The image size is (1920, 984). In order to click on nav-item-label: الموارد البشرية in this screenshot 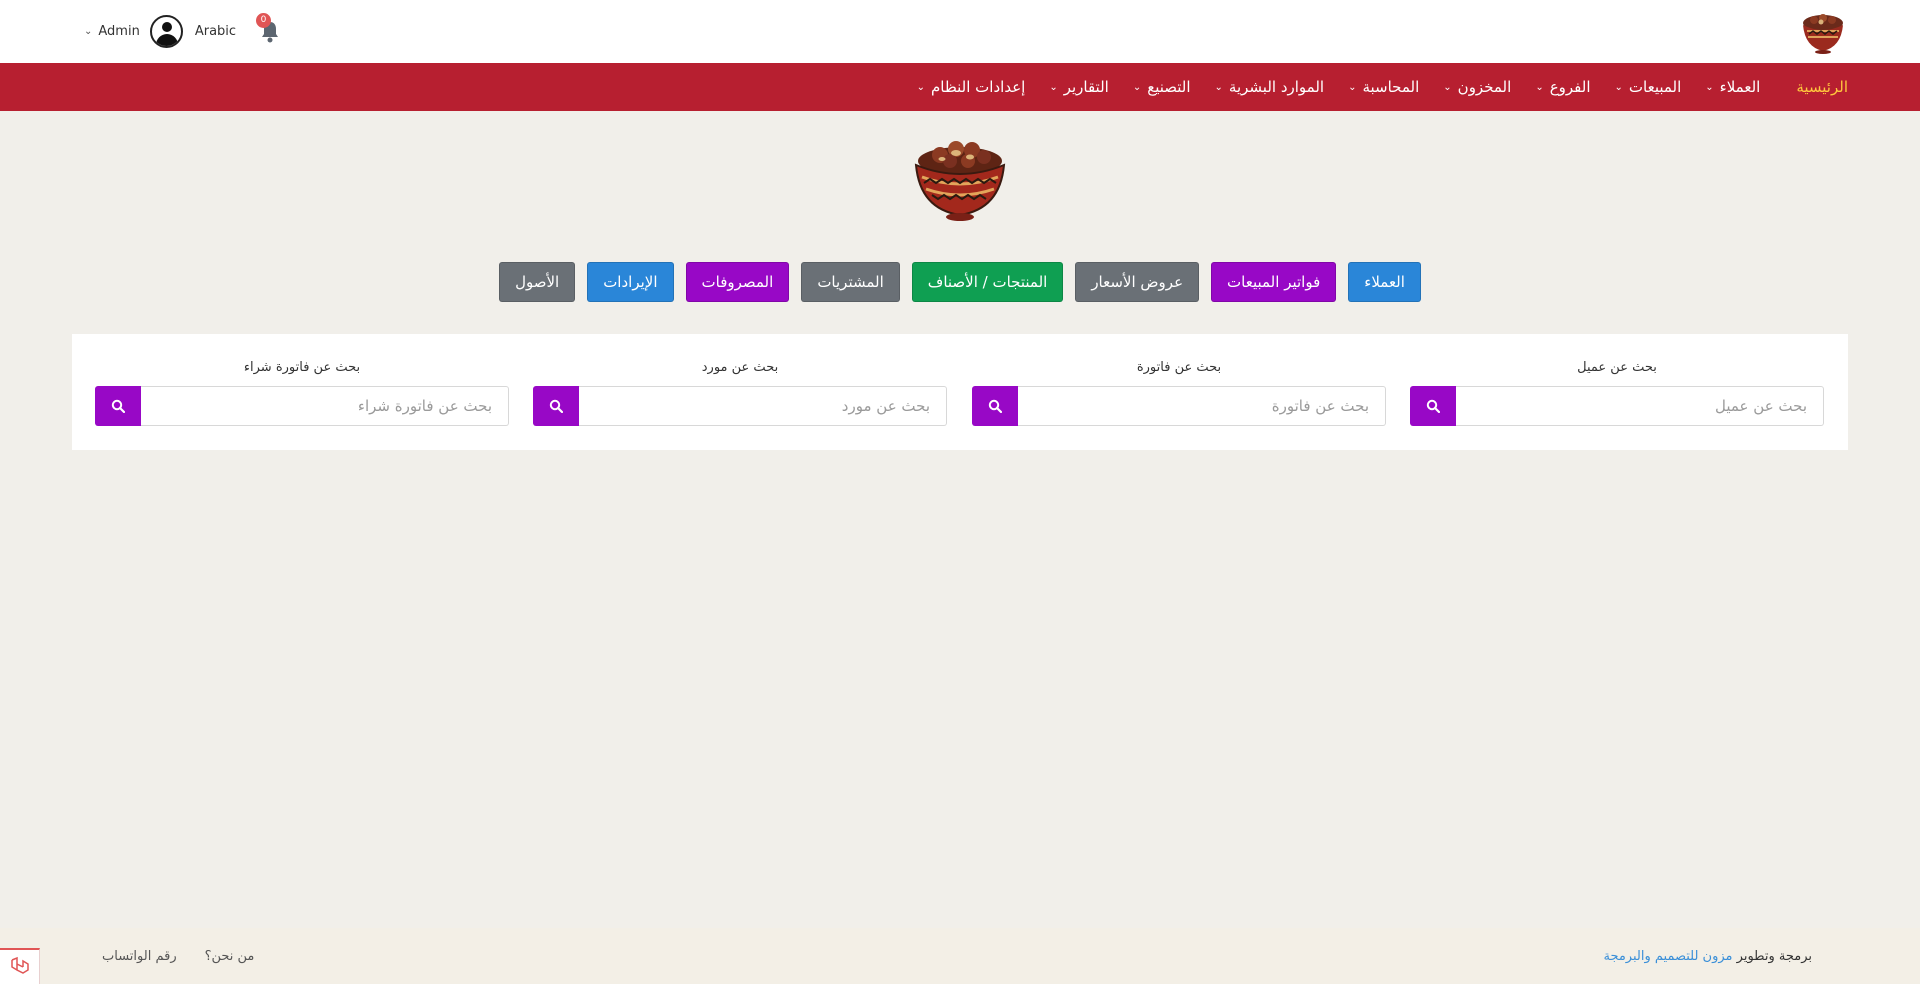, I will do `click(1276, 87)`.